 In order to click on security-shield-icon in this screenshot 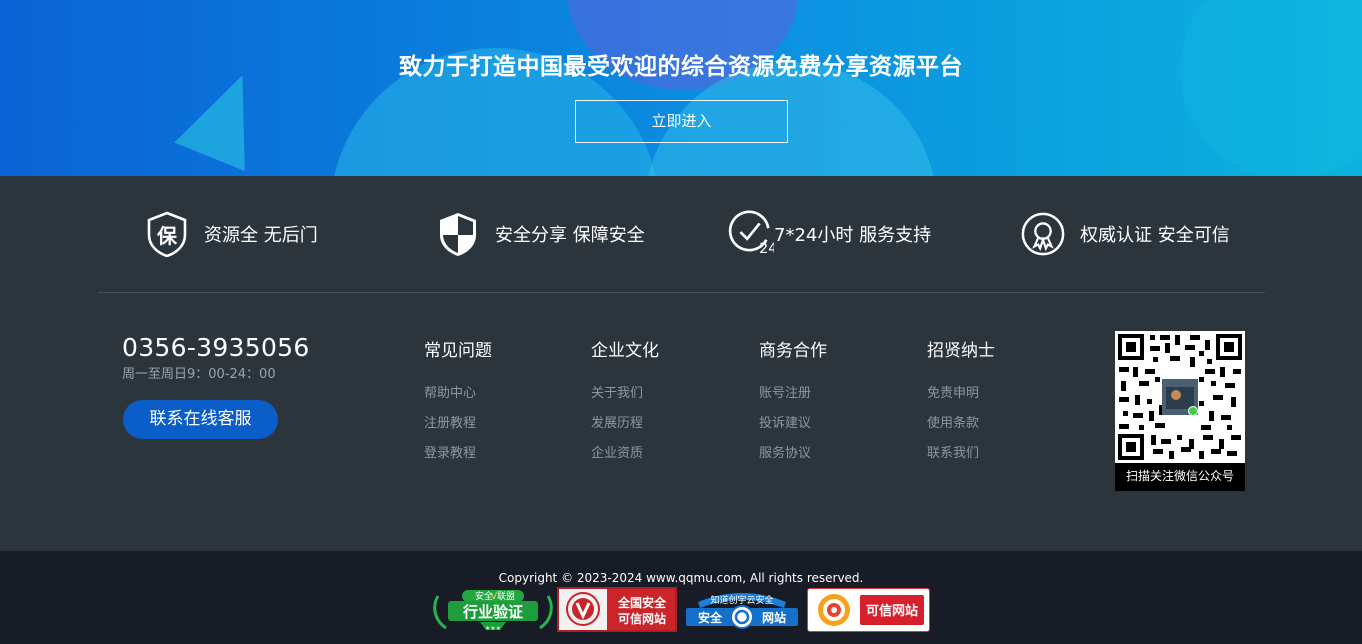, I will do `click(458, 234)`.